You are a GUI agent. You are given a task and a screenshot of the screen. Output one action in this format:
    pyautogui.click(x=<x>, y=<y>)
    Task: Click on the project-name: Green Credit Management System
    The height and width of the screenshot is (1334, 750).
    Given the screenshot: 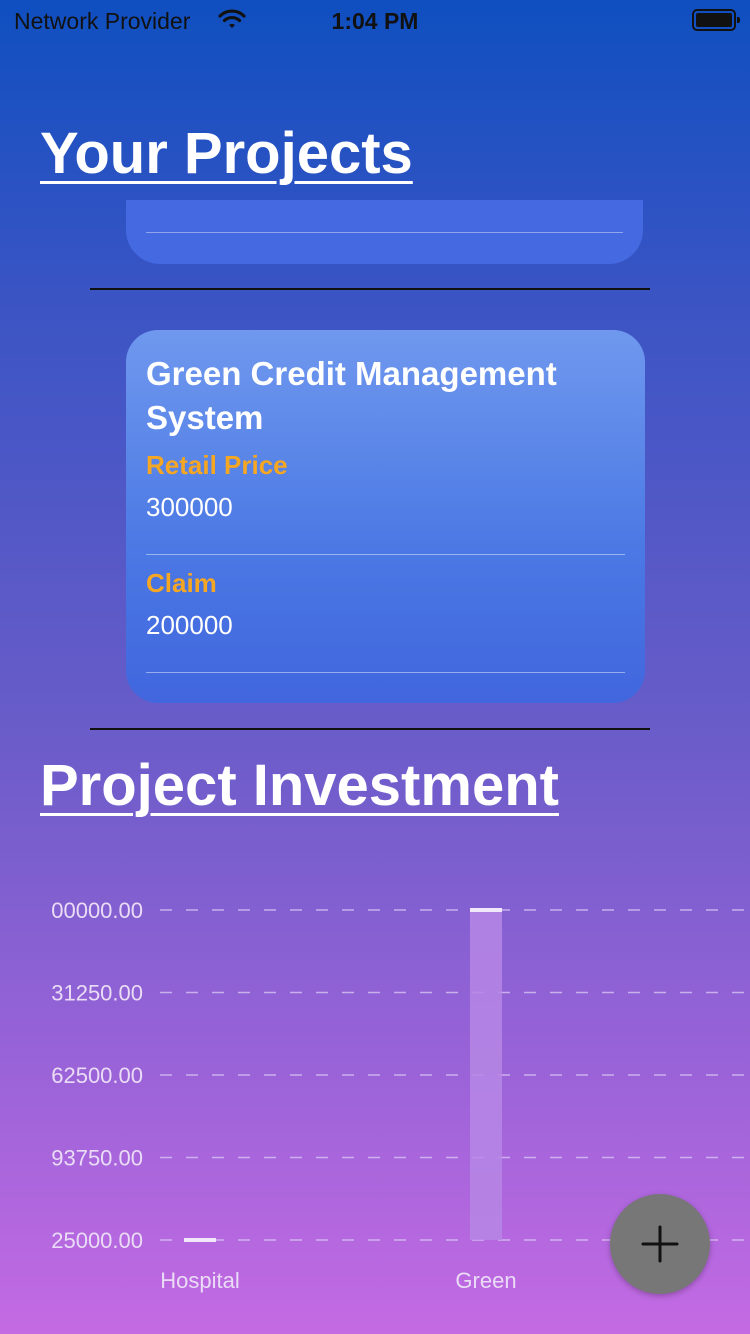 What is the action you would take?
    pyautogui.click(x=351, y=395)
    